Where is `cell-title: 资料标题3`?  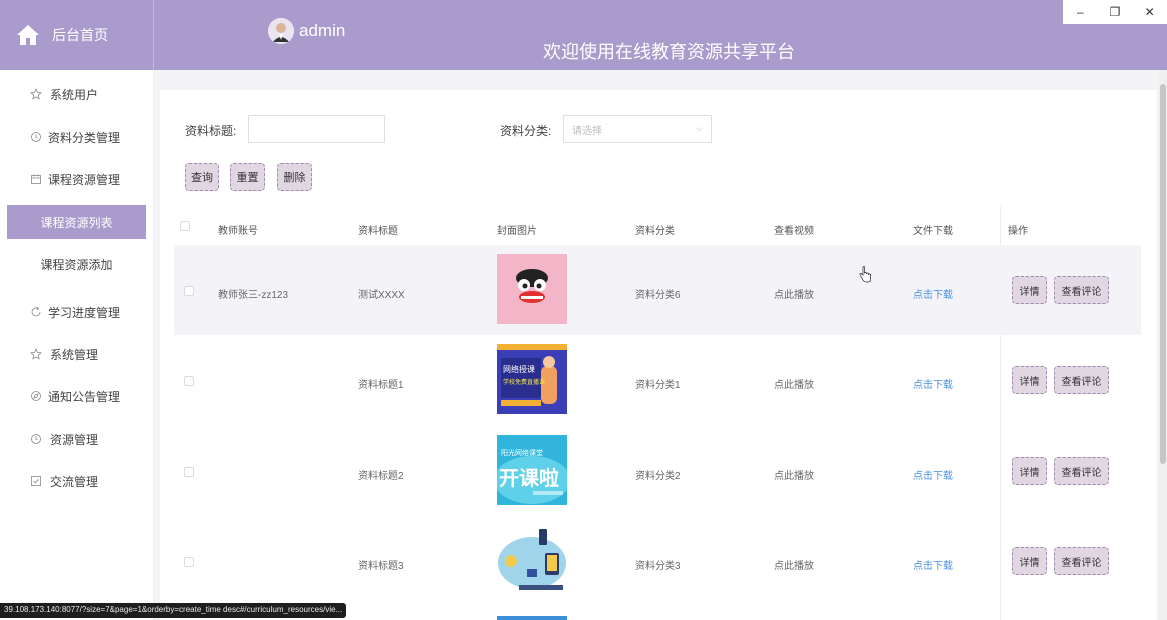
cell-title: 资料标题3 is located at coordinates (381, 566).